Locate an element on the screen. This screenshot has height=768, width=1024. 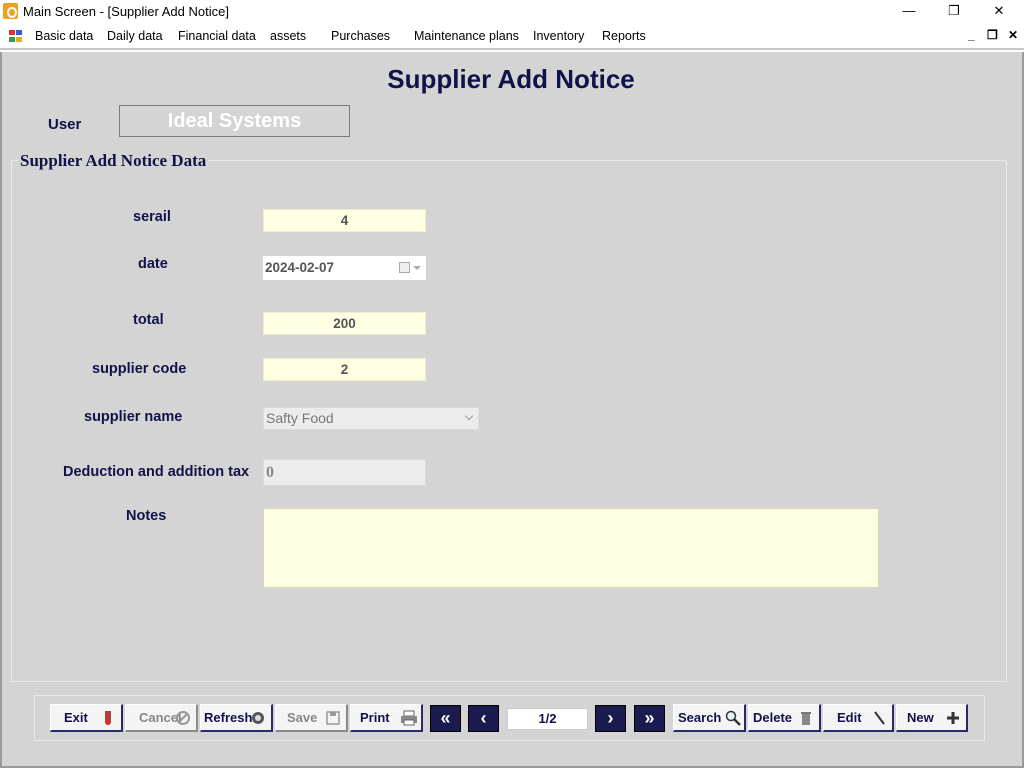
close-button: ✕ is located at coordinates (999, 12).